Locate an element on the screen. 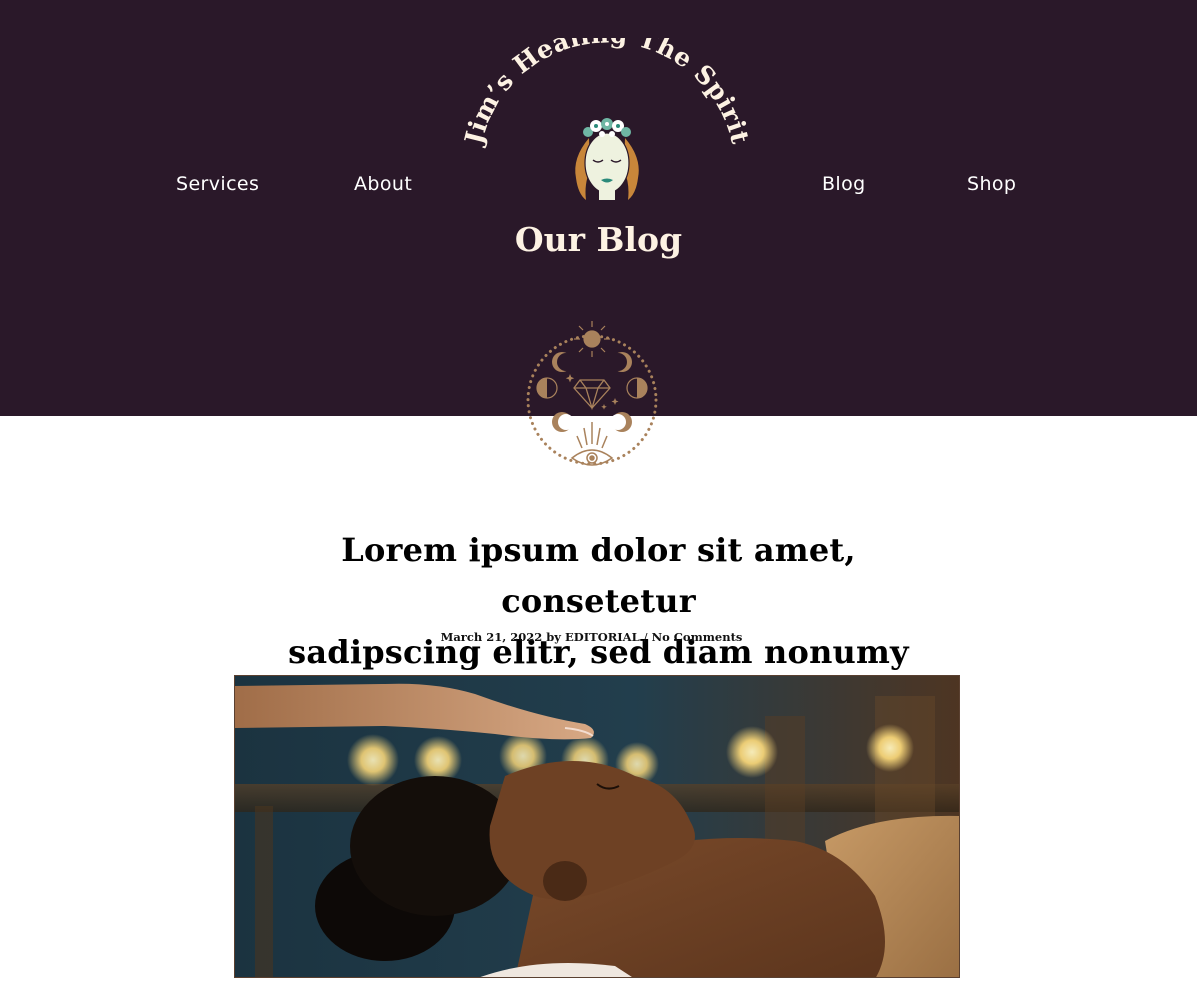 Image resolution: width=1197 pixels, height=981 pixels. woman-face-icon is located at coordinates (607, 159).